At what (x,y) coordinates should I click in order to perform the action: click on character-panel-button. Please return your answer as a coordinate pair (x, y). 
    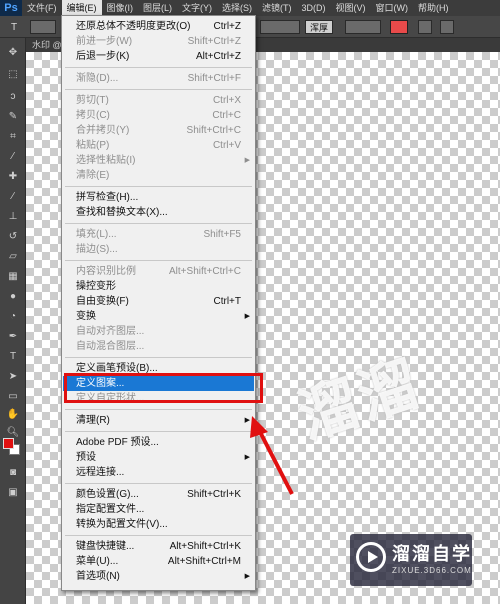
    Looking at the image, I should click on (447, 27).